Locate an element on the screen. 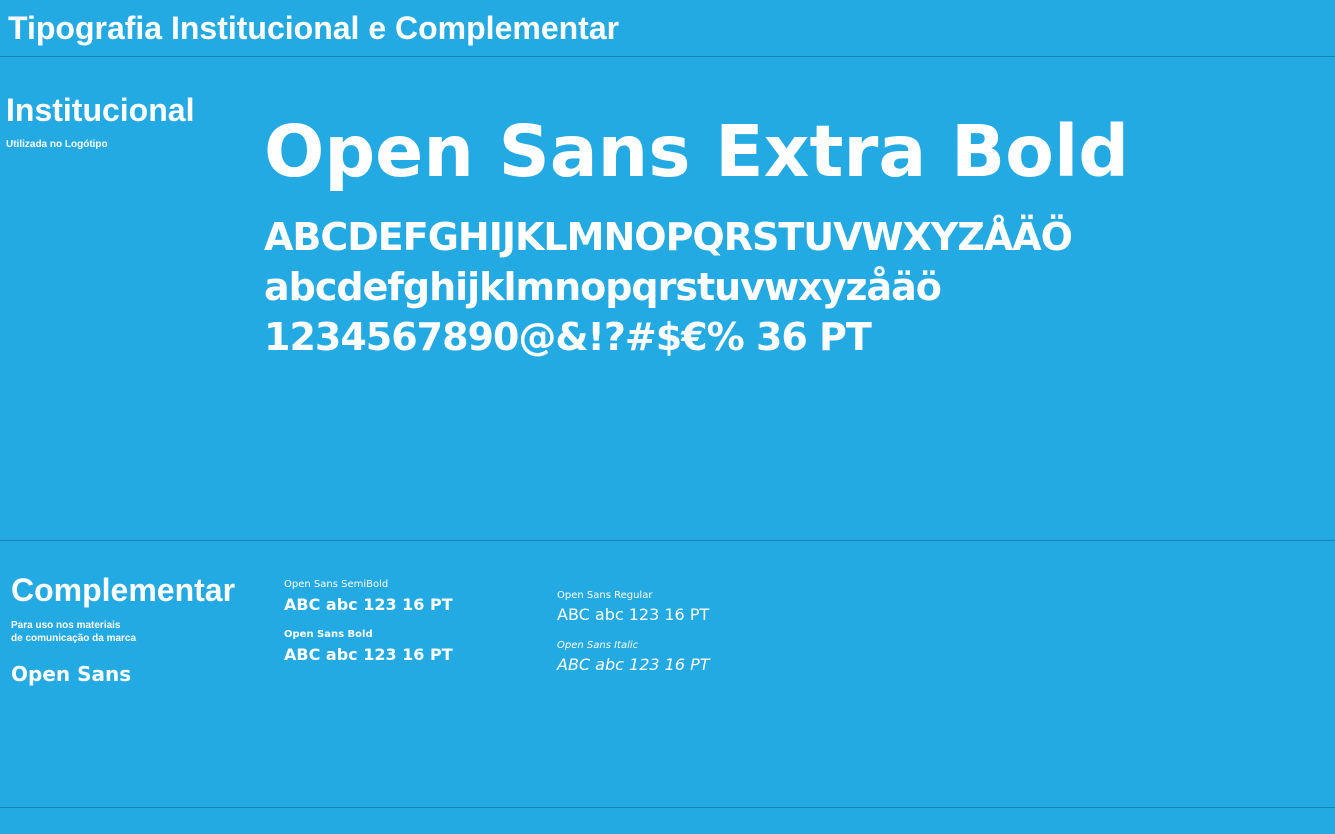 This screenshot has width=1335, height=834. sample-bold-text: ABC abc 123 16 PT is located at coordinates (368, 654).